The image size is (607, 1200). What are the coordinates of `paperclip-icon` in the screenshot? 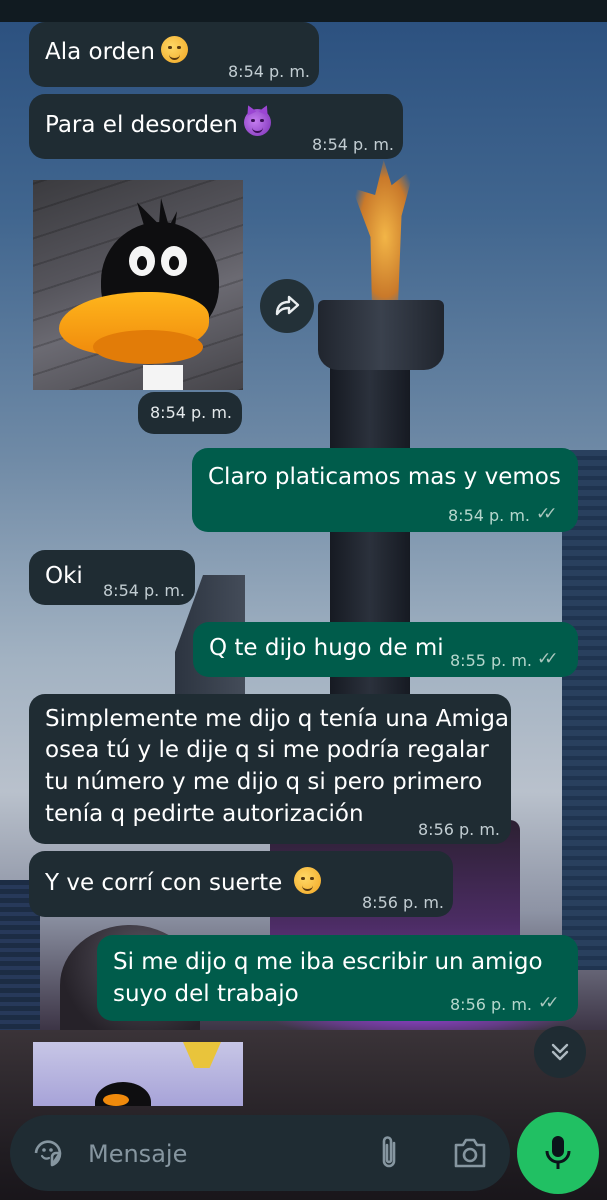 It's located at (389, 1153).